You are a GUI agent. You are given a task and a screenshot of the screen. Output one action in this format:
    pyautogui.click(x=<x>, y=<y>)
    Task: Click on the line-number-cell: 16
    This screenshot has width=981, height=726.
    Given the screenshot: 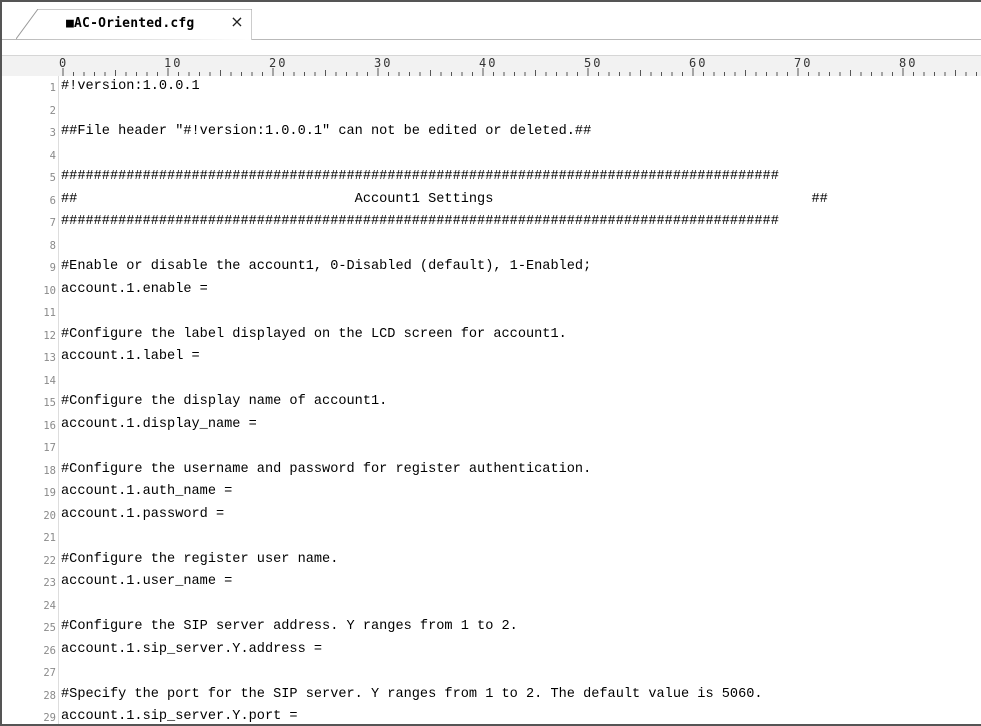 What is the action you would take?
    pyautogui.click(x=29, y=425)
    